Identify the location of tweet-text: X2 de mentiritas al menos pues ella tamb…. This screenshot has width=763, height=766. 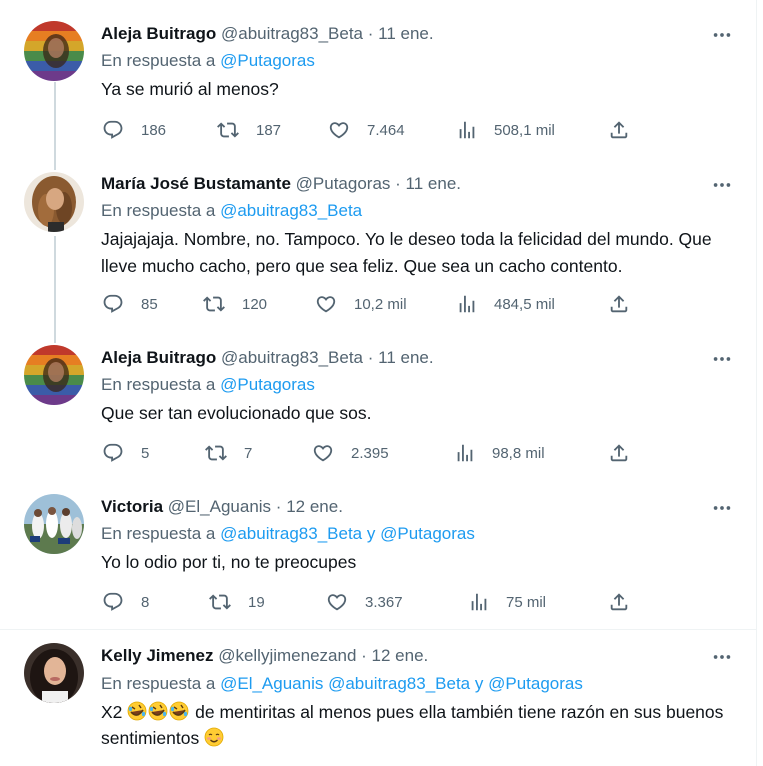
(421, 725).